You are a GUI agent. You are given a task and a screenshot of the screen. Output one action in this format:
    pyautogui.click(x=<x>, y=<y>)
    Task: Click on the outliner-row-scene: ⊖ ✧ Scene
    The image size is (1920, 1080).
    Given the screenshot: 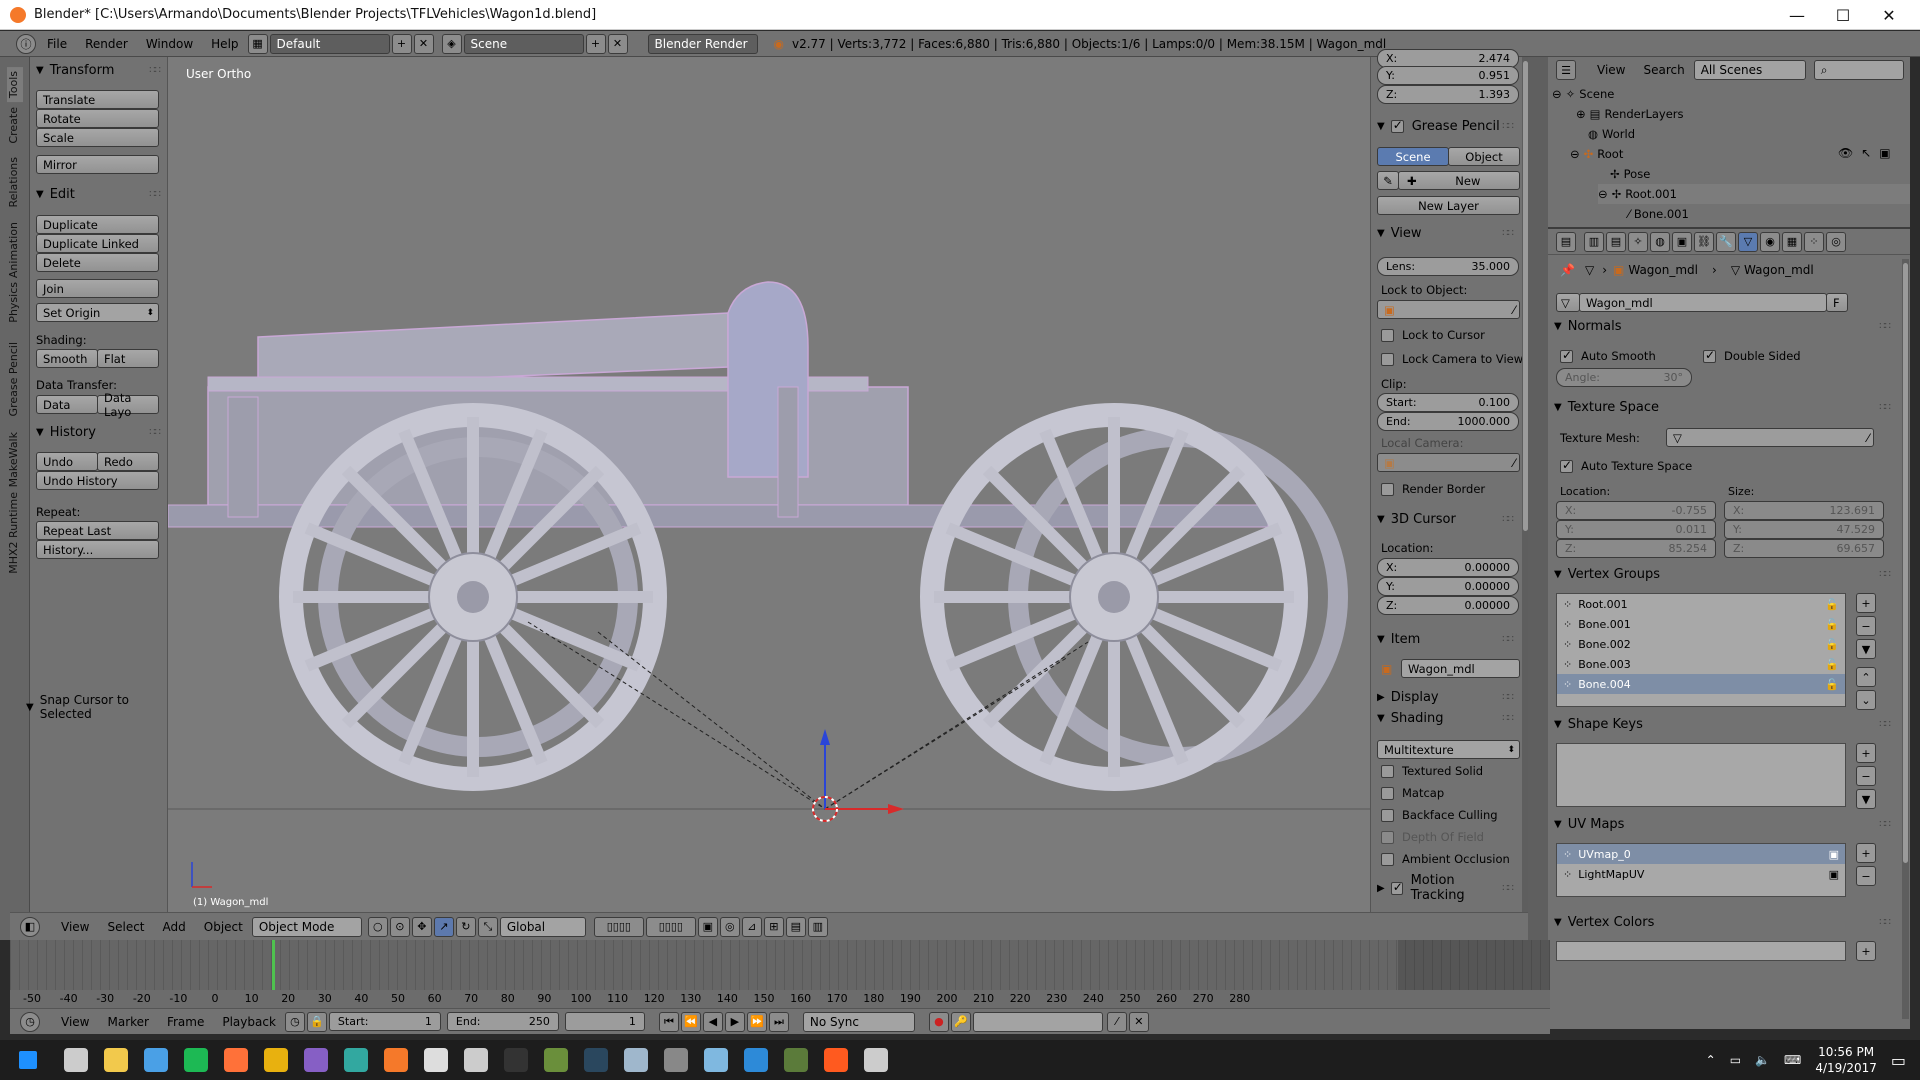 What is the action you would take?
    pyautogui.click(x=1583, y=94)
    